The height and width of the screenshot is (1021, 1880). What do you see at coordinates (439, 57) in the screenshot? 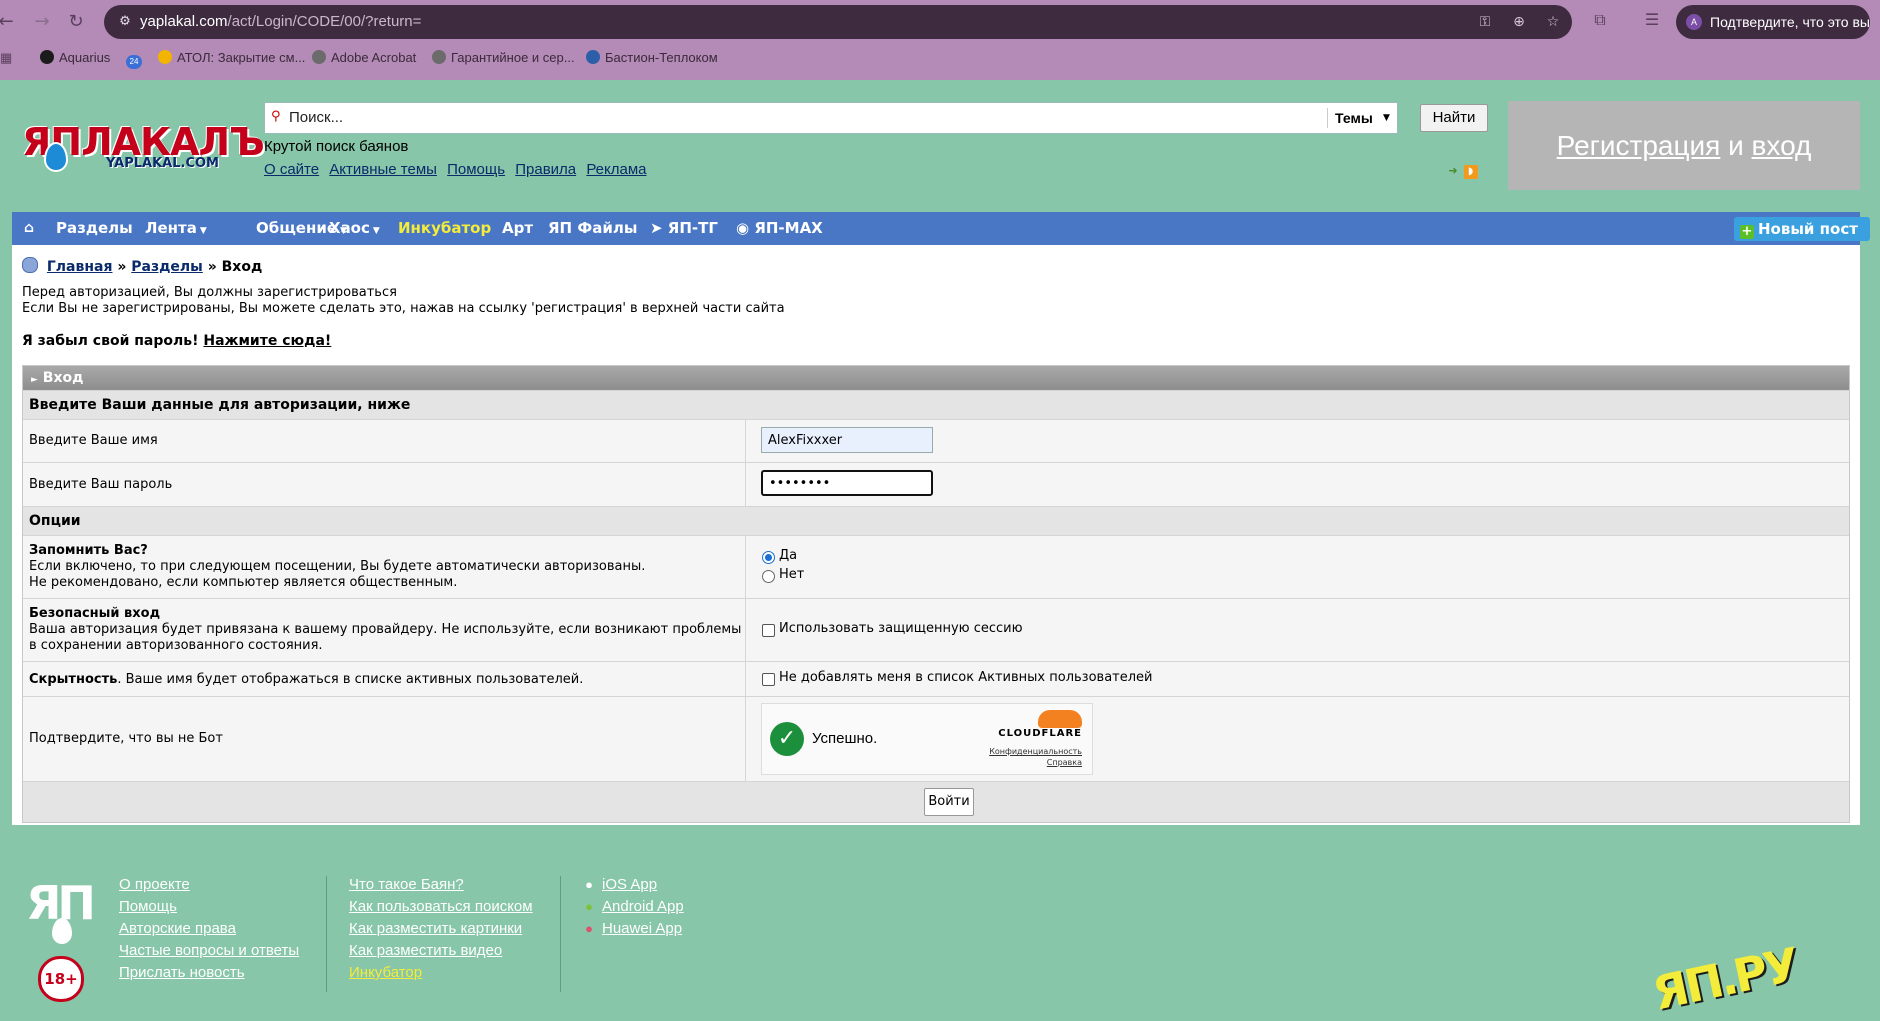
I see `gear-bookmark-icon` at bounding box center [439, 57].